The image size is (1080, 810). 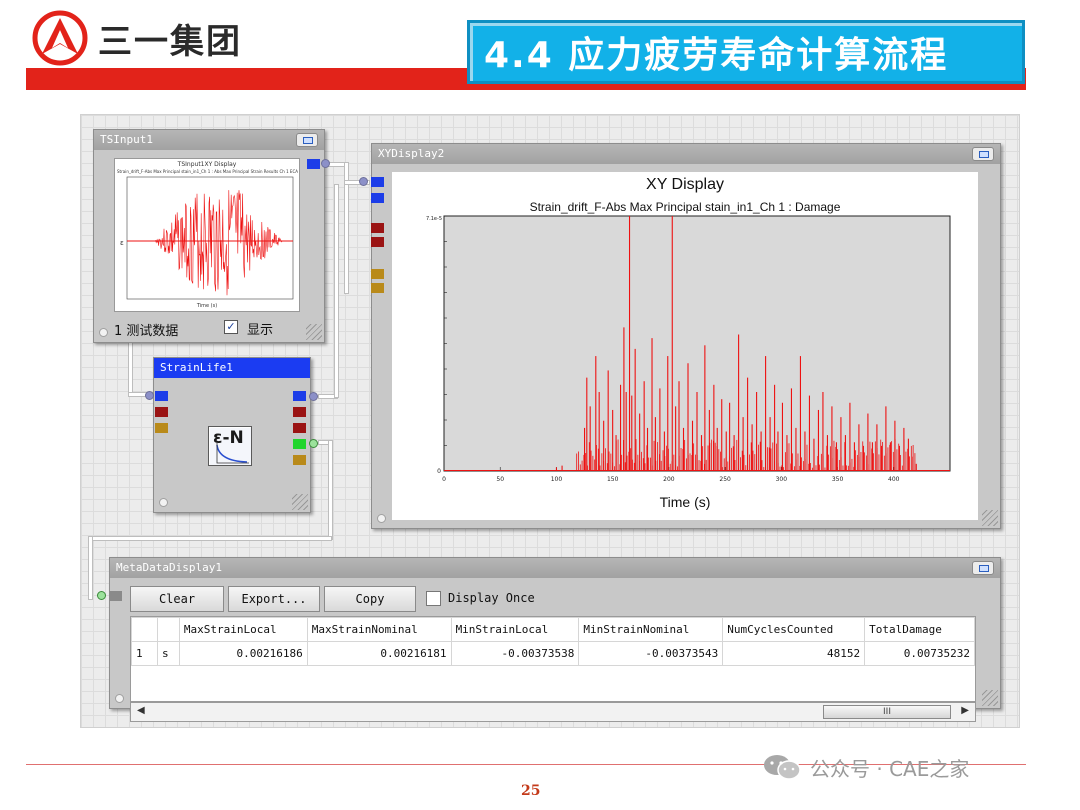 What do you see at coordinates (515, 629) in the screenshot?
I see `column-header: MinStrainLocal` at bounding box center [515, 629].